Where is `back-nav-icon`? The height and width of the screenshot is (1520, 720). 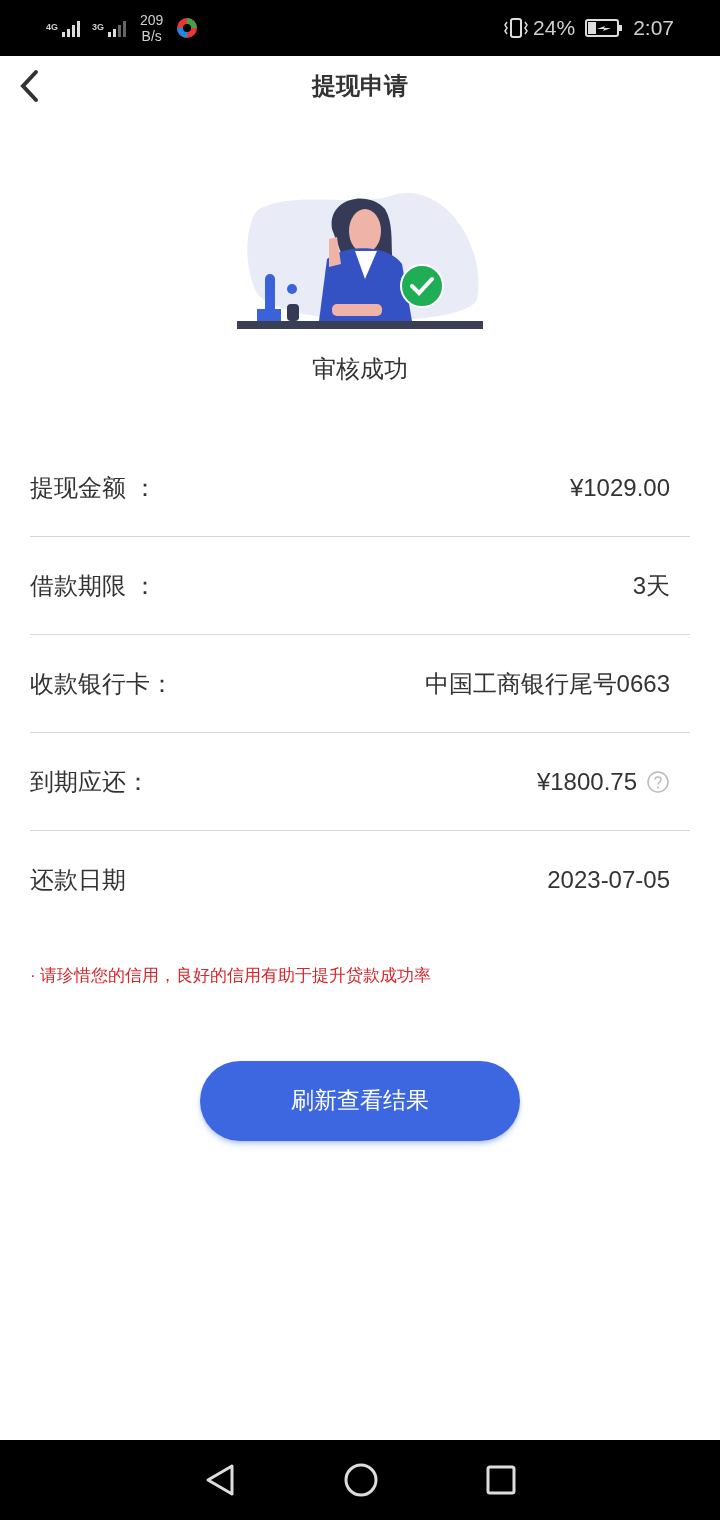
back-nav-icon is located at coordinates (220, 1480).